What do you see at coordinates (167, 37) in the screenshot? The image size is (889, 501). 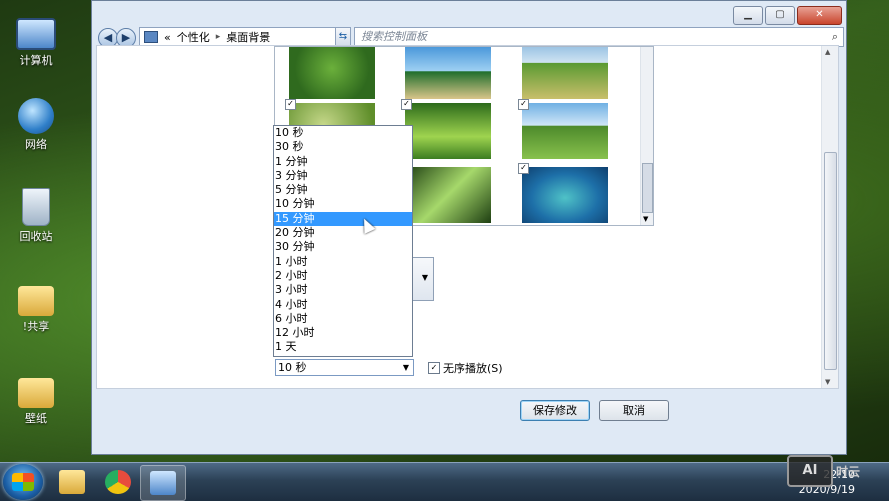 I see `address-prefix: «` at bounding box center [167, 37].